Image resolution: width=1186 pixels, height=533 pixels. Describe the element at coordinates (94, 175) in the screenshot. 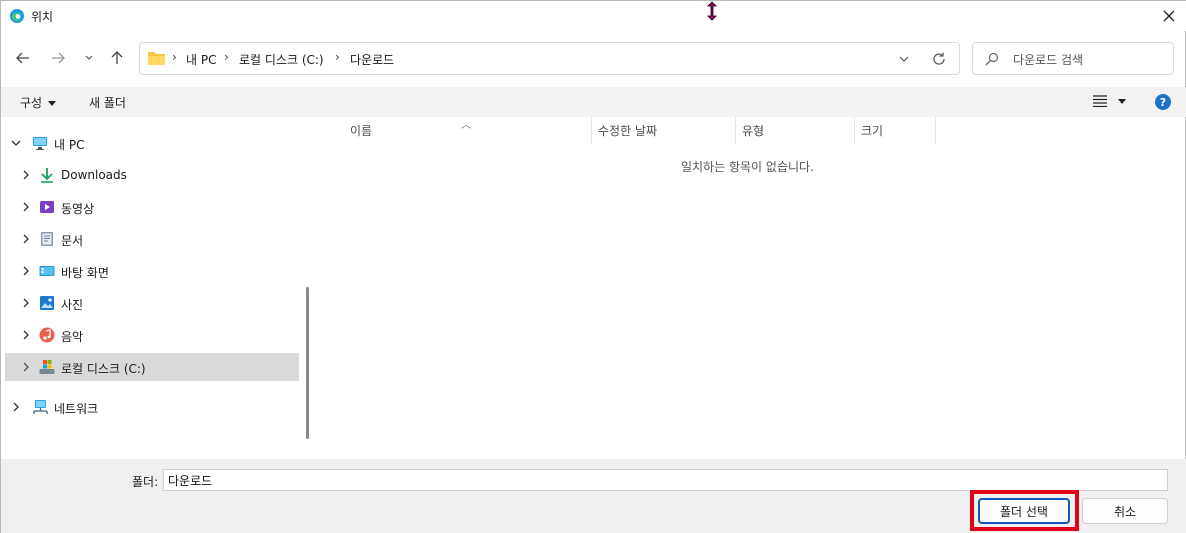

I see `nav-item-label: Downloads` at that location.